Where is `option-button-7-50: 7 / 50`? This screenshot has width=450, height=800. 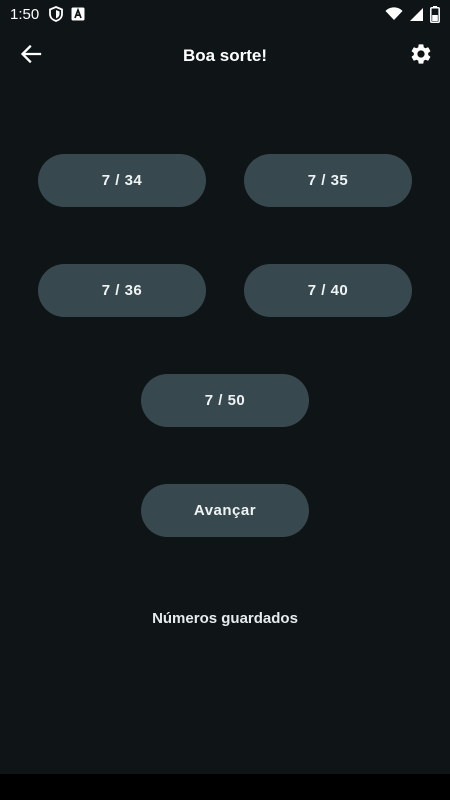
option-button-7-50: 7 / 50 is located at coordinates (225, 400).